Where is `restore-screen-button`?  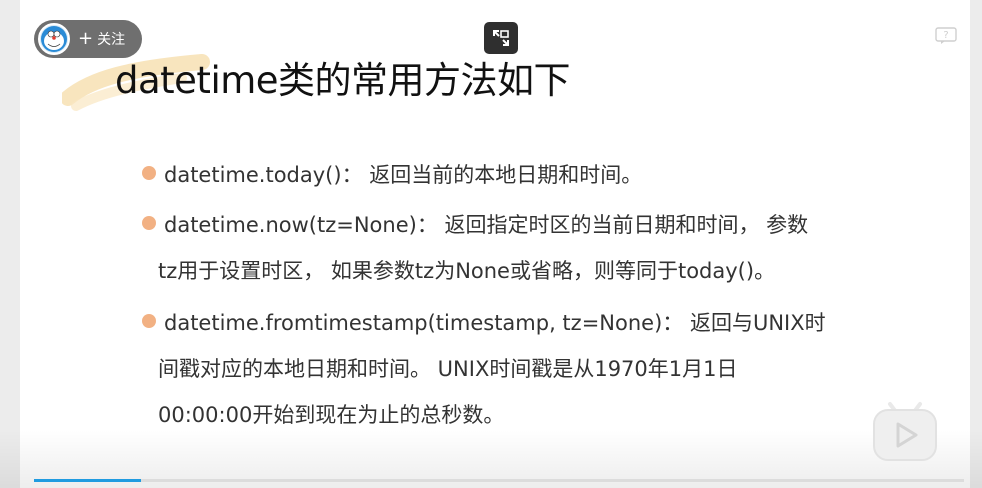 restore-screen-button is located at coordinates (501, 38).